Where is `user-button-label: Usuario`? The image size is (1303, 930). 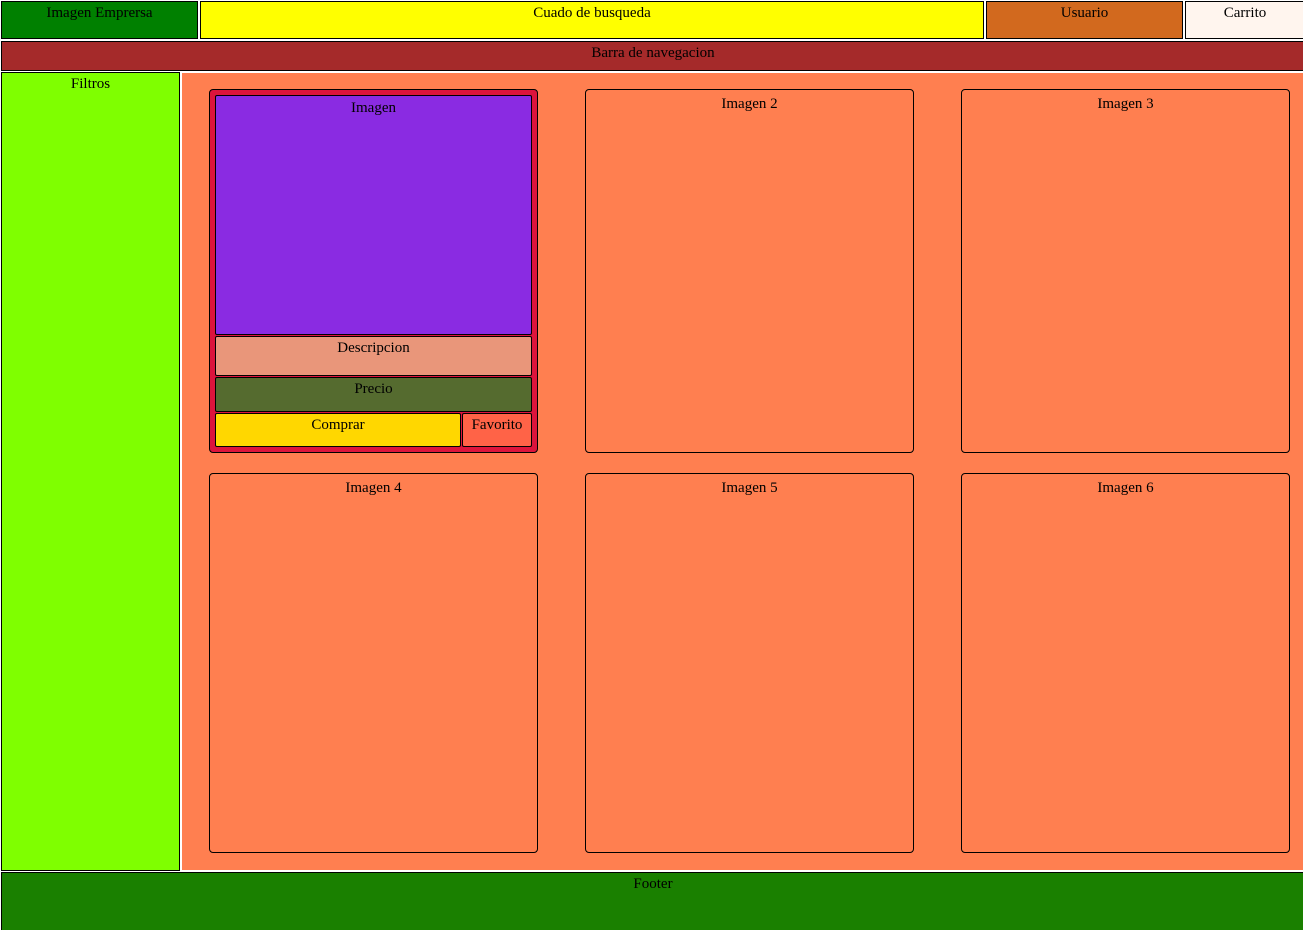
user-button-label: Usuario is located at coordinates (1084, 13).